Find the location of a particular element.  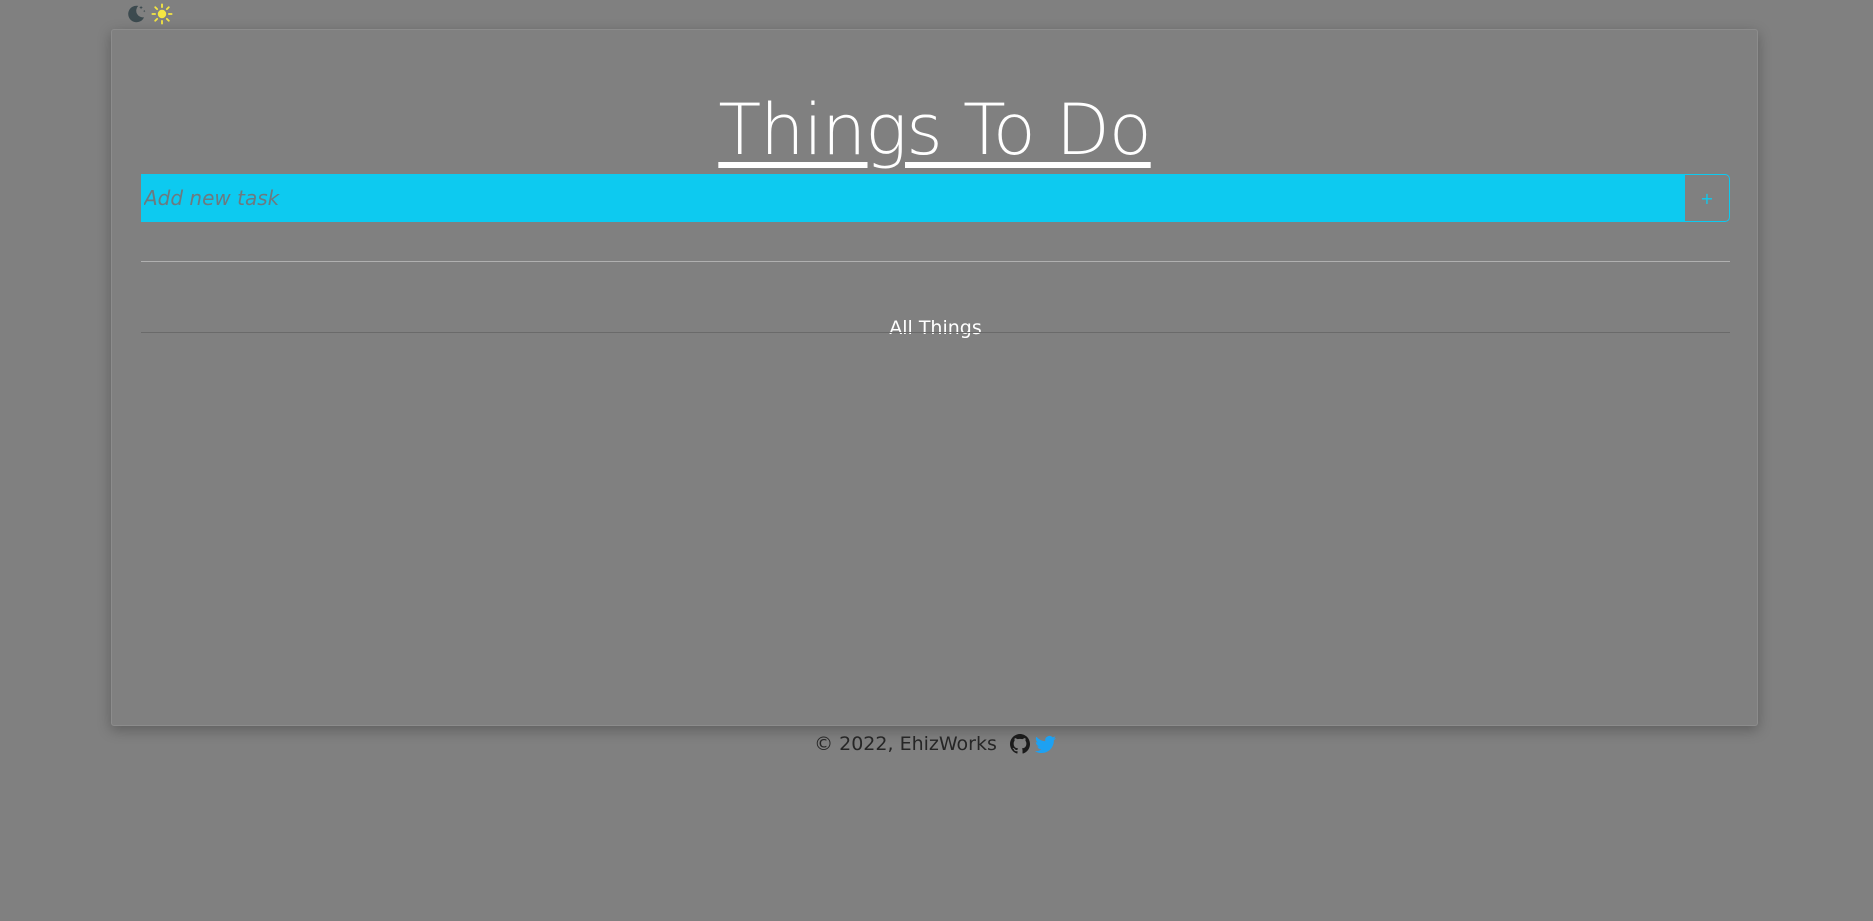

page-title: Things To Do is located at coordinates (934, 130).